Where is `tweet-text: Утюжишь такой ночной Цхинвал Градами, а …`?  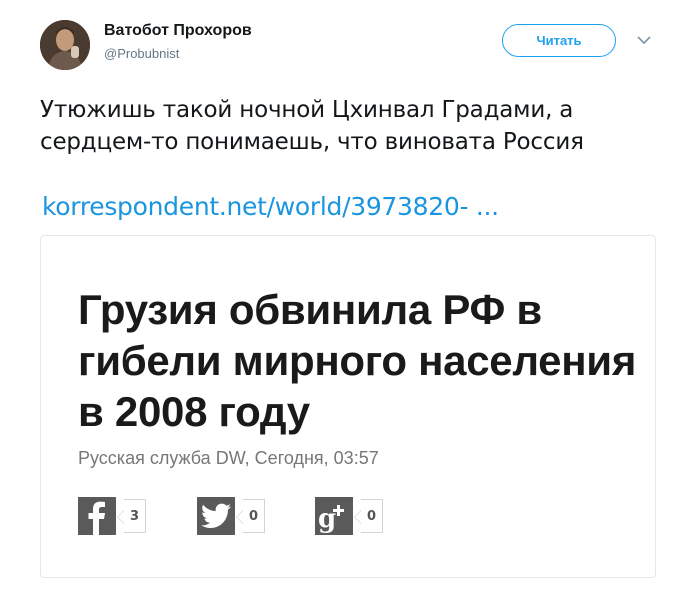
tweet-text: Утюжишь такой ночной Цхинвал Градами, а … is located at coordinates (312, 126).